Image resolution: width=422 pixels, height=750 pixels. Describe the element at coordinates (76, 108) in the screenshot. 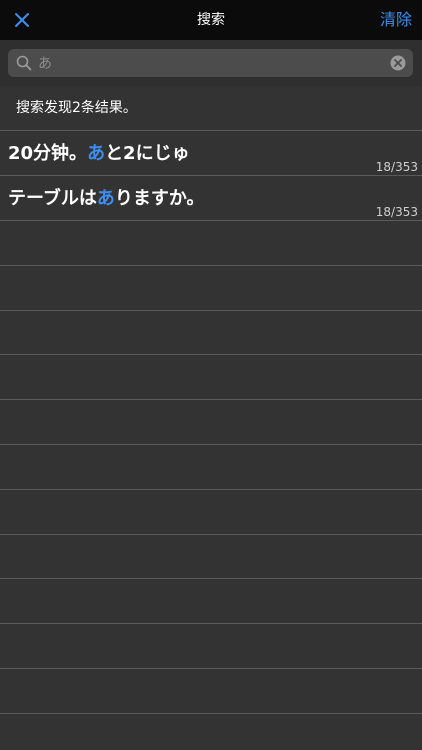

I see `results-summary: 搜索发现2条结果。` at that location.